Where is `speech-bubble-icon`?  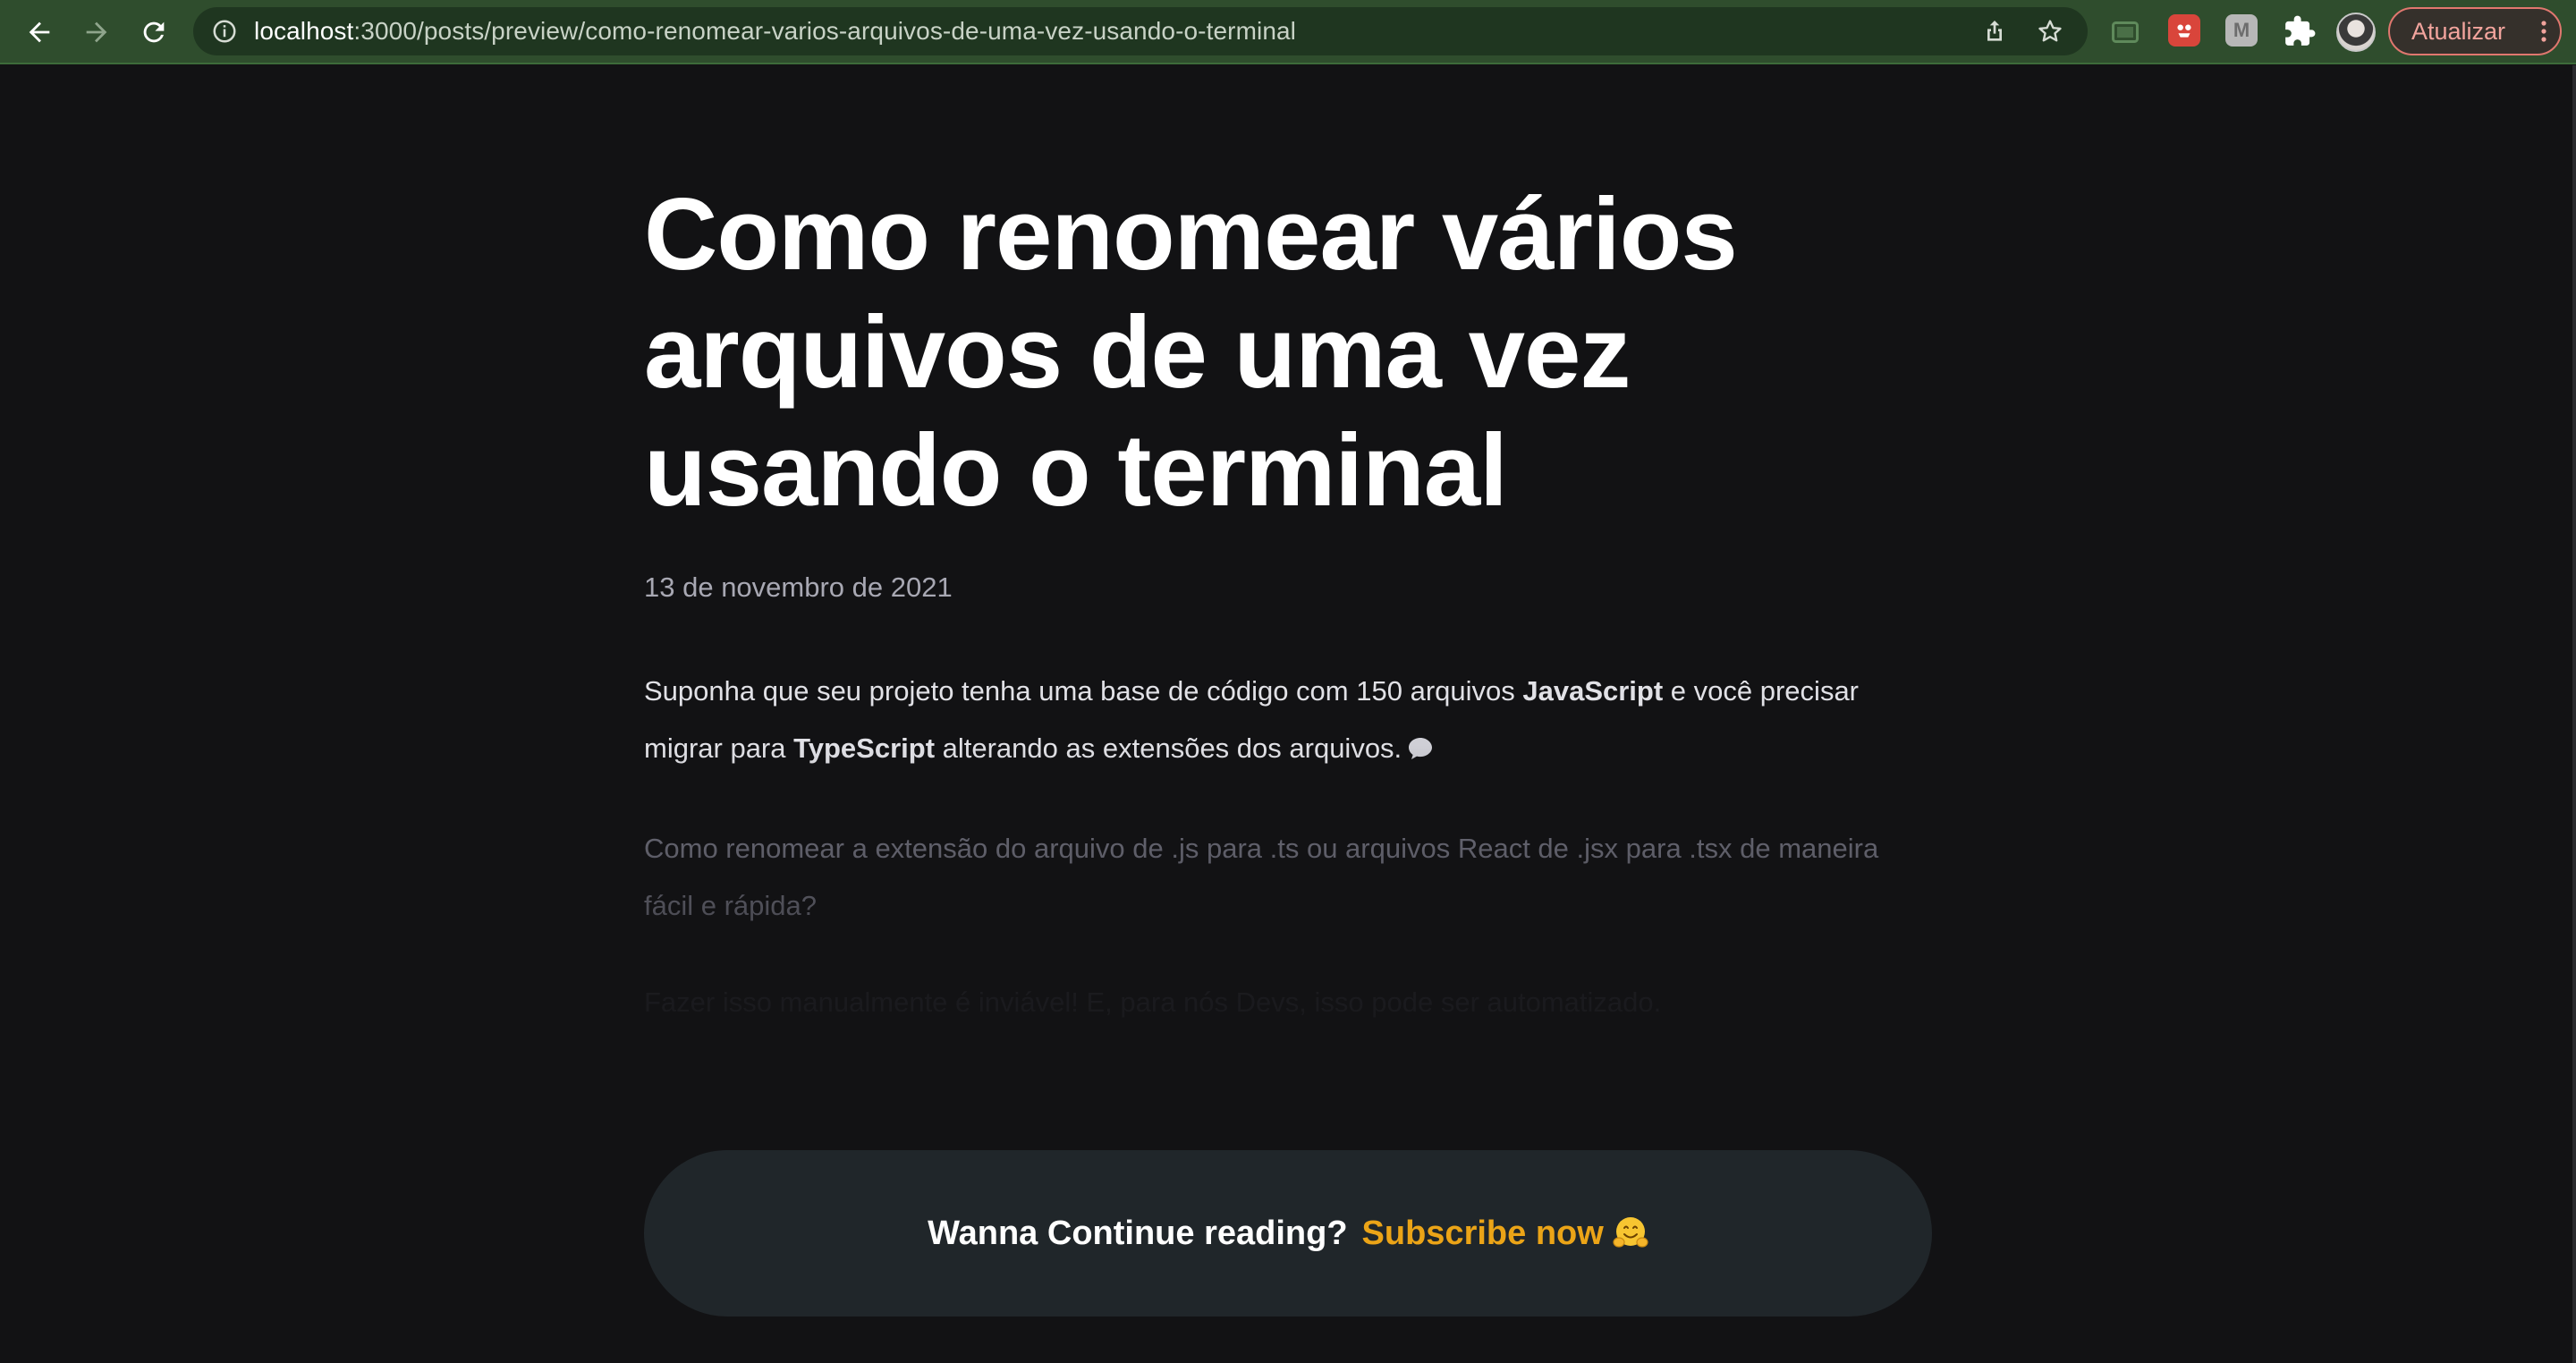
speech-bubble-icon is located at coordinates (1421, 749).